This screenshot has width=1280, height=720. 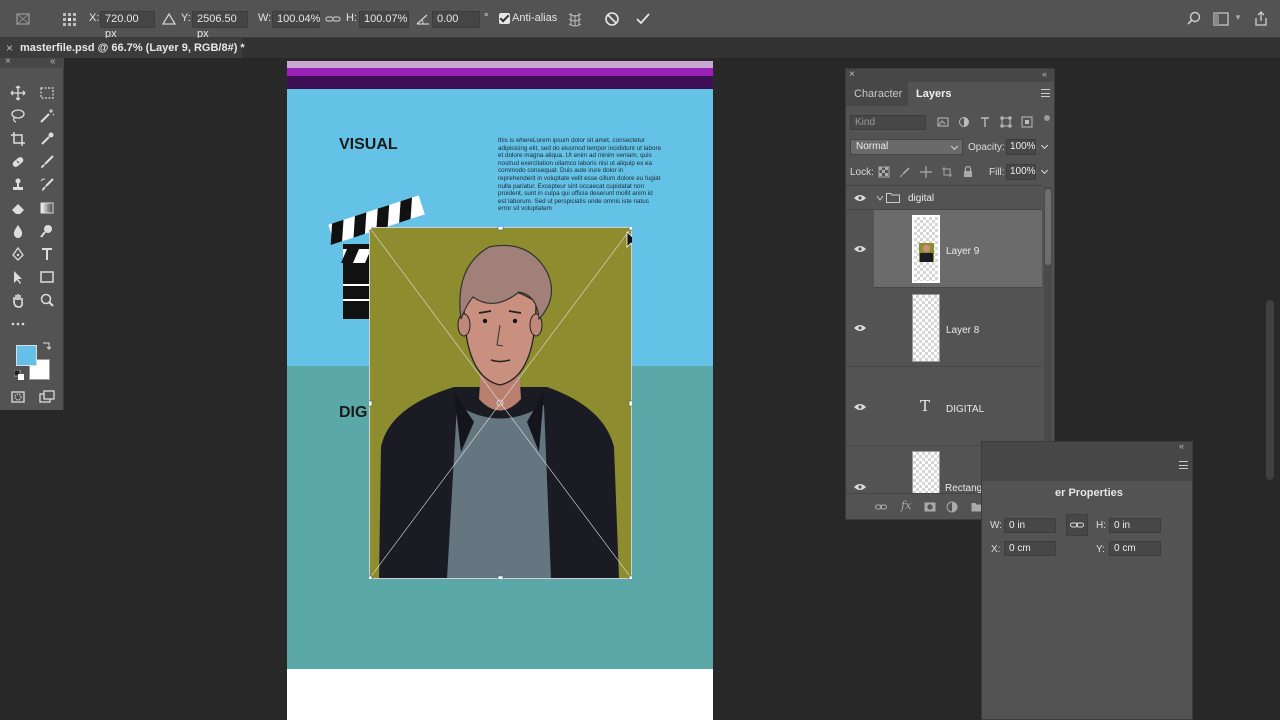 What do you see at coordinates (18, 324) in the screenshot?
I see `more-tools-icon` at bounding box center [18, 324].